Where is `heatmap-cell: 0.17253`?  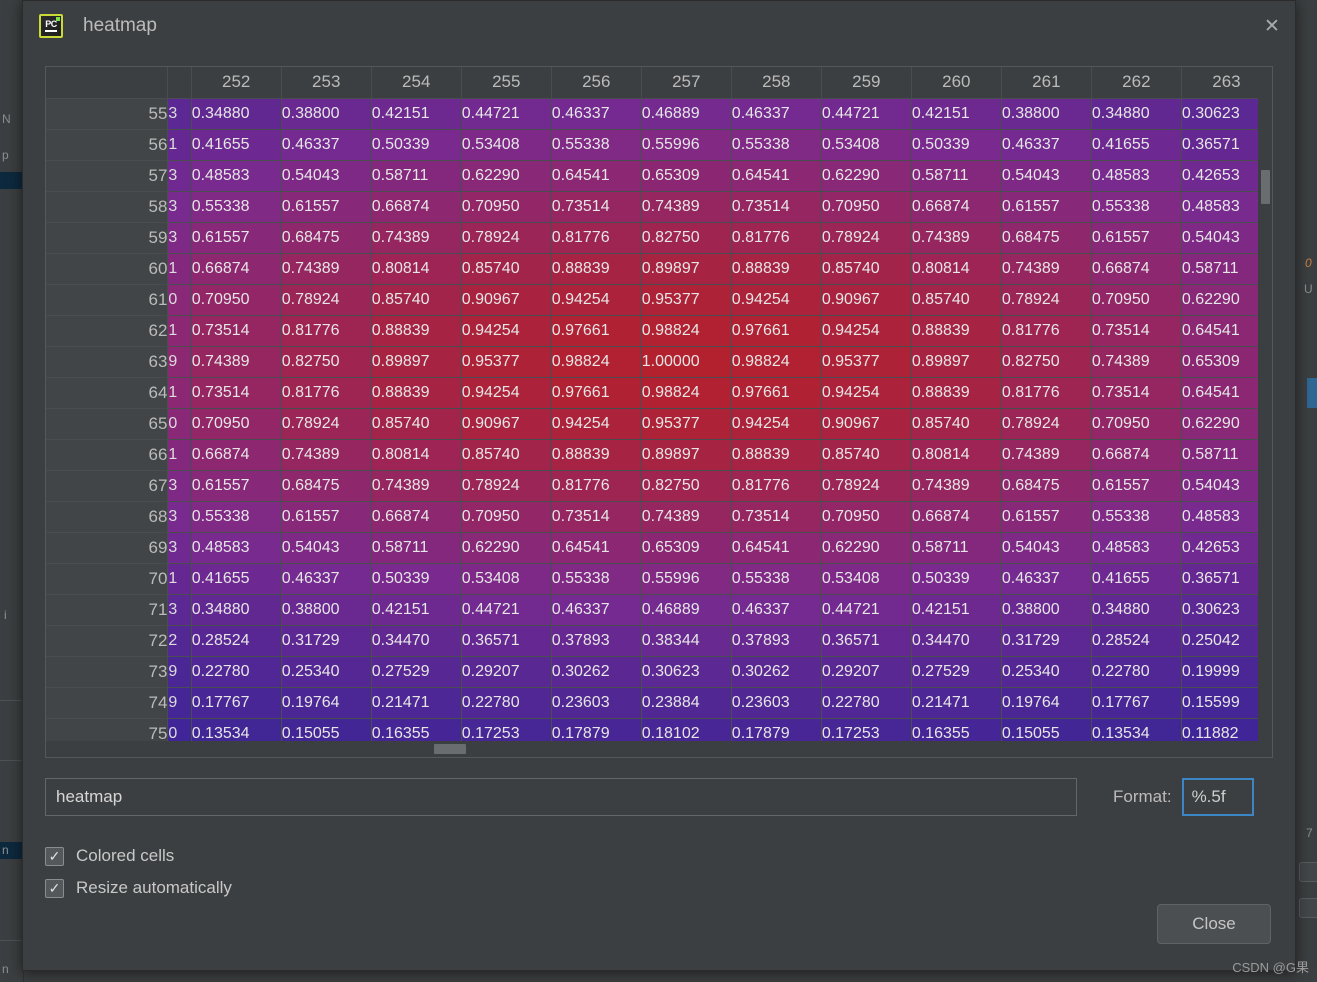 heatmap-cell: 0.17253 is located at coordinates (506, 729).